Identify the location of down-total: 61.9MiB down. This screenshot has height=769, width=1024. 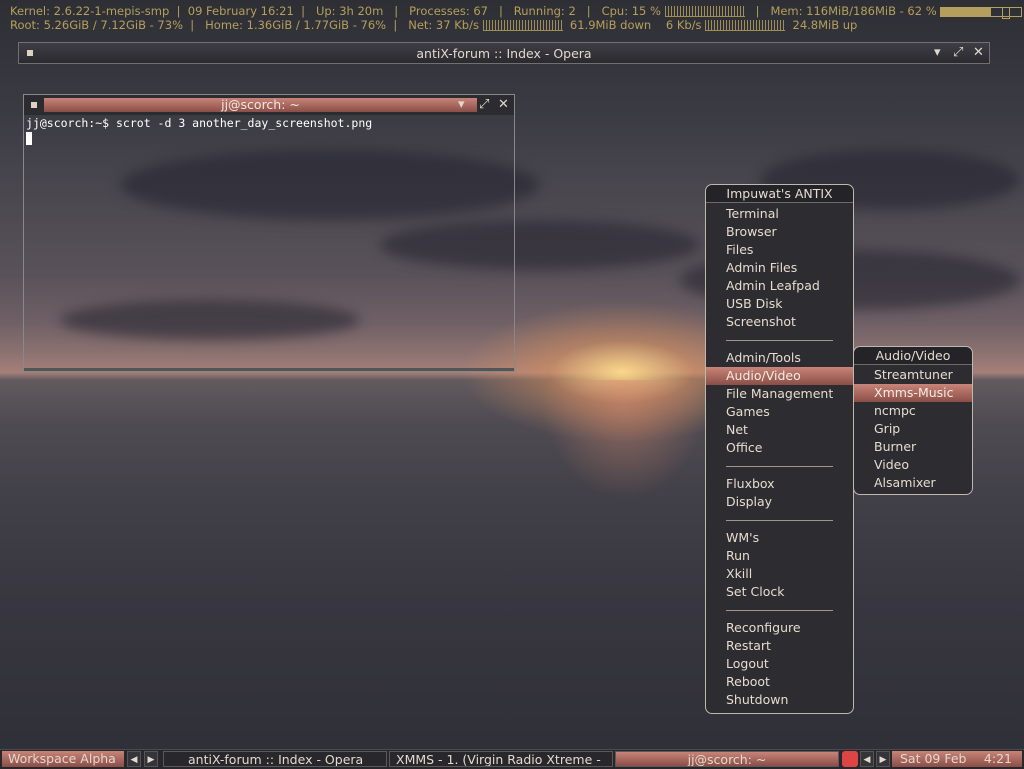
(610, 25).